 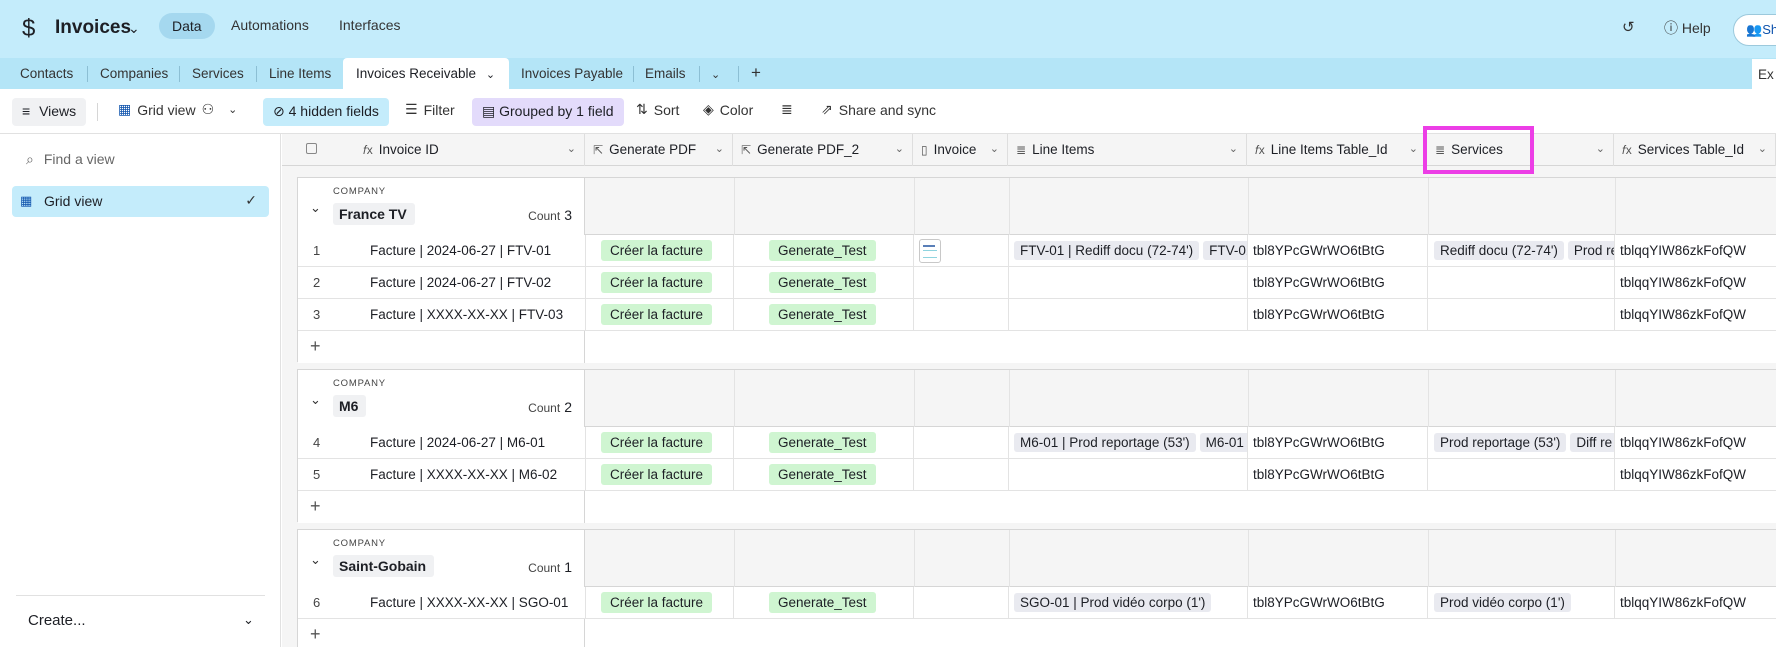 I want to click on tab-invoices-payable: Invoices Payable, so click(x=572, y=73).